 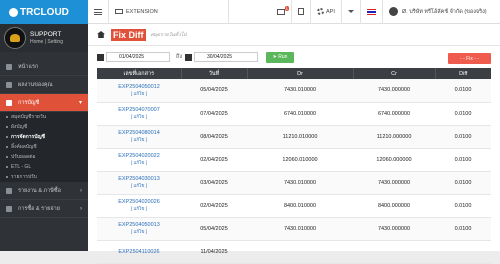 I want to click on sub-item-chart-of-accounts: ผังบัญชี, so click(x=44, y=127).